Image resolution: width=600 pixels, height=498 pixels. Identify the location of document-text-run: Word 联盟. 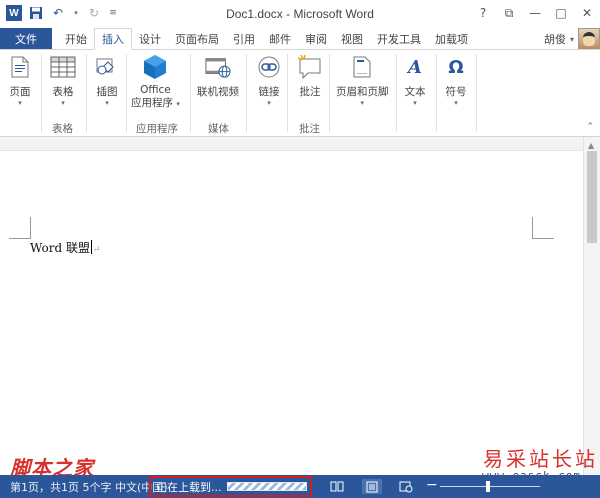
(60, 248).